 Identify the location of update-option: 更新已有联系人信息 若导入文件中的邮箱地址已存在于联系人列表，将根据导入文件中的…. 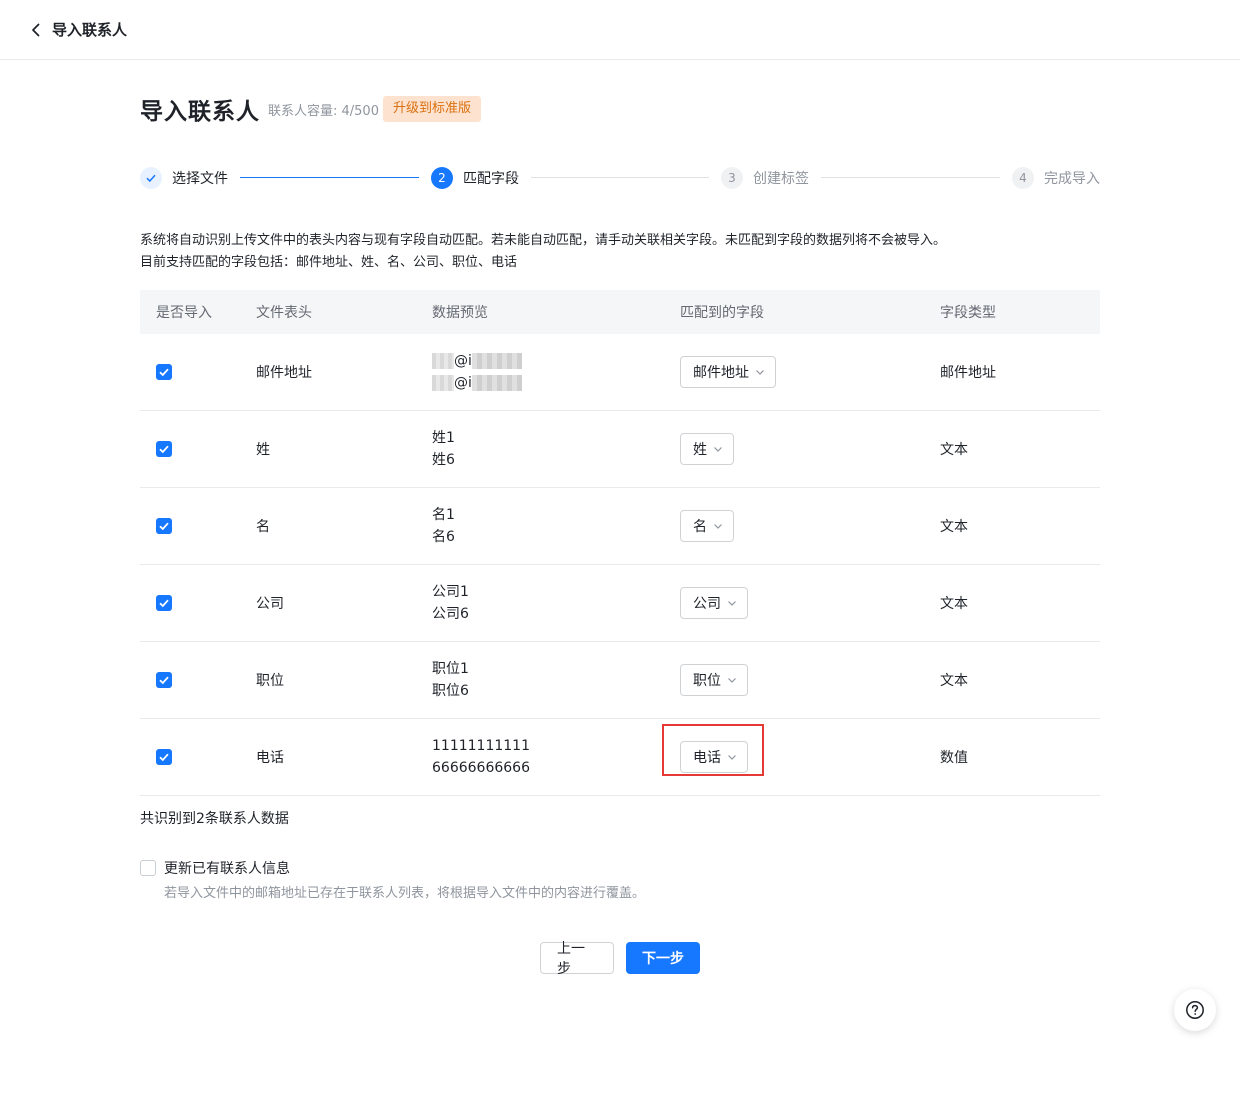
(392, 879).